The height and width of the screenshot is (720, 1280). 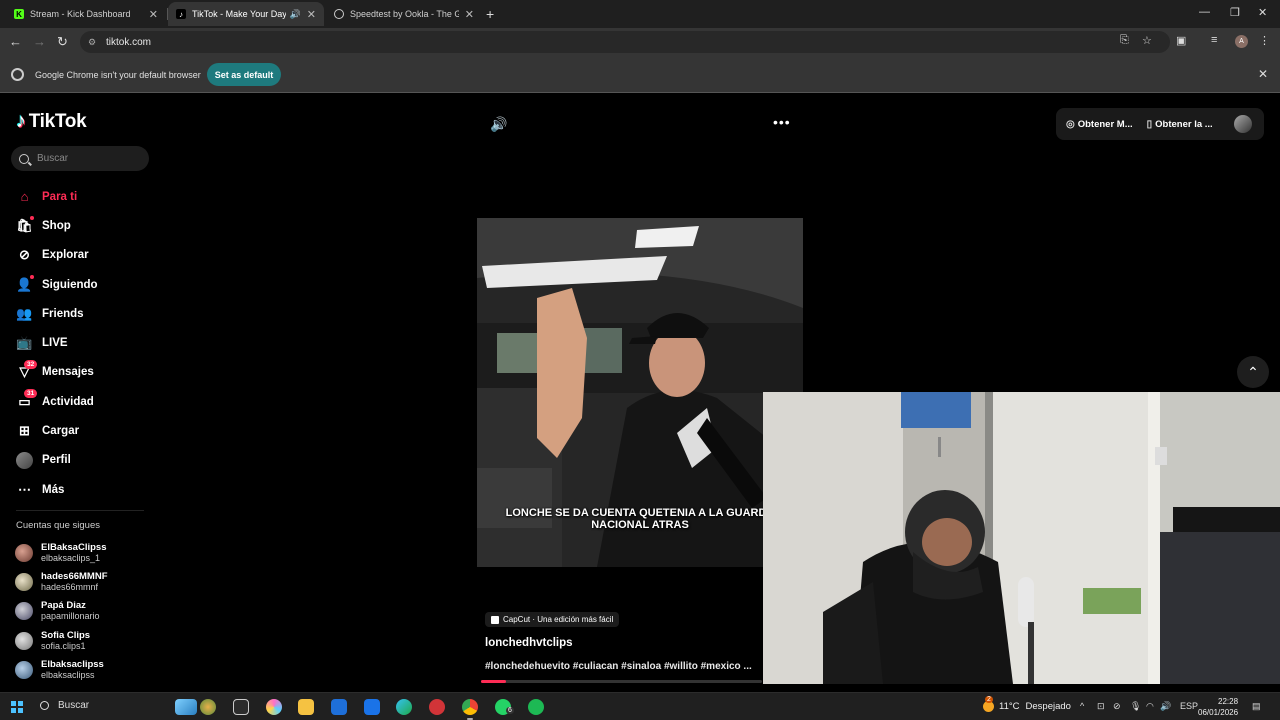 I want to click on site-info-icon: ⚙, so click(x=93, y=42).